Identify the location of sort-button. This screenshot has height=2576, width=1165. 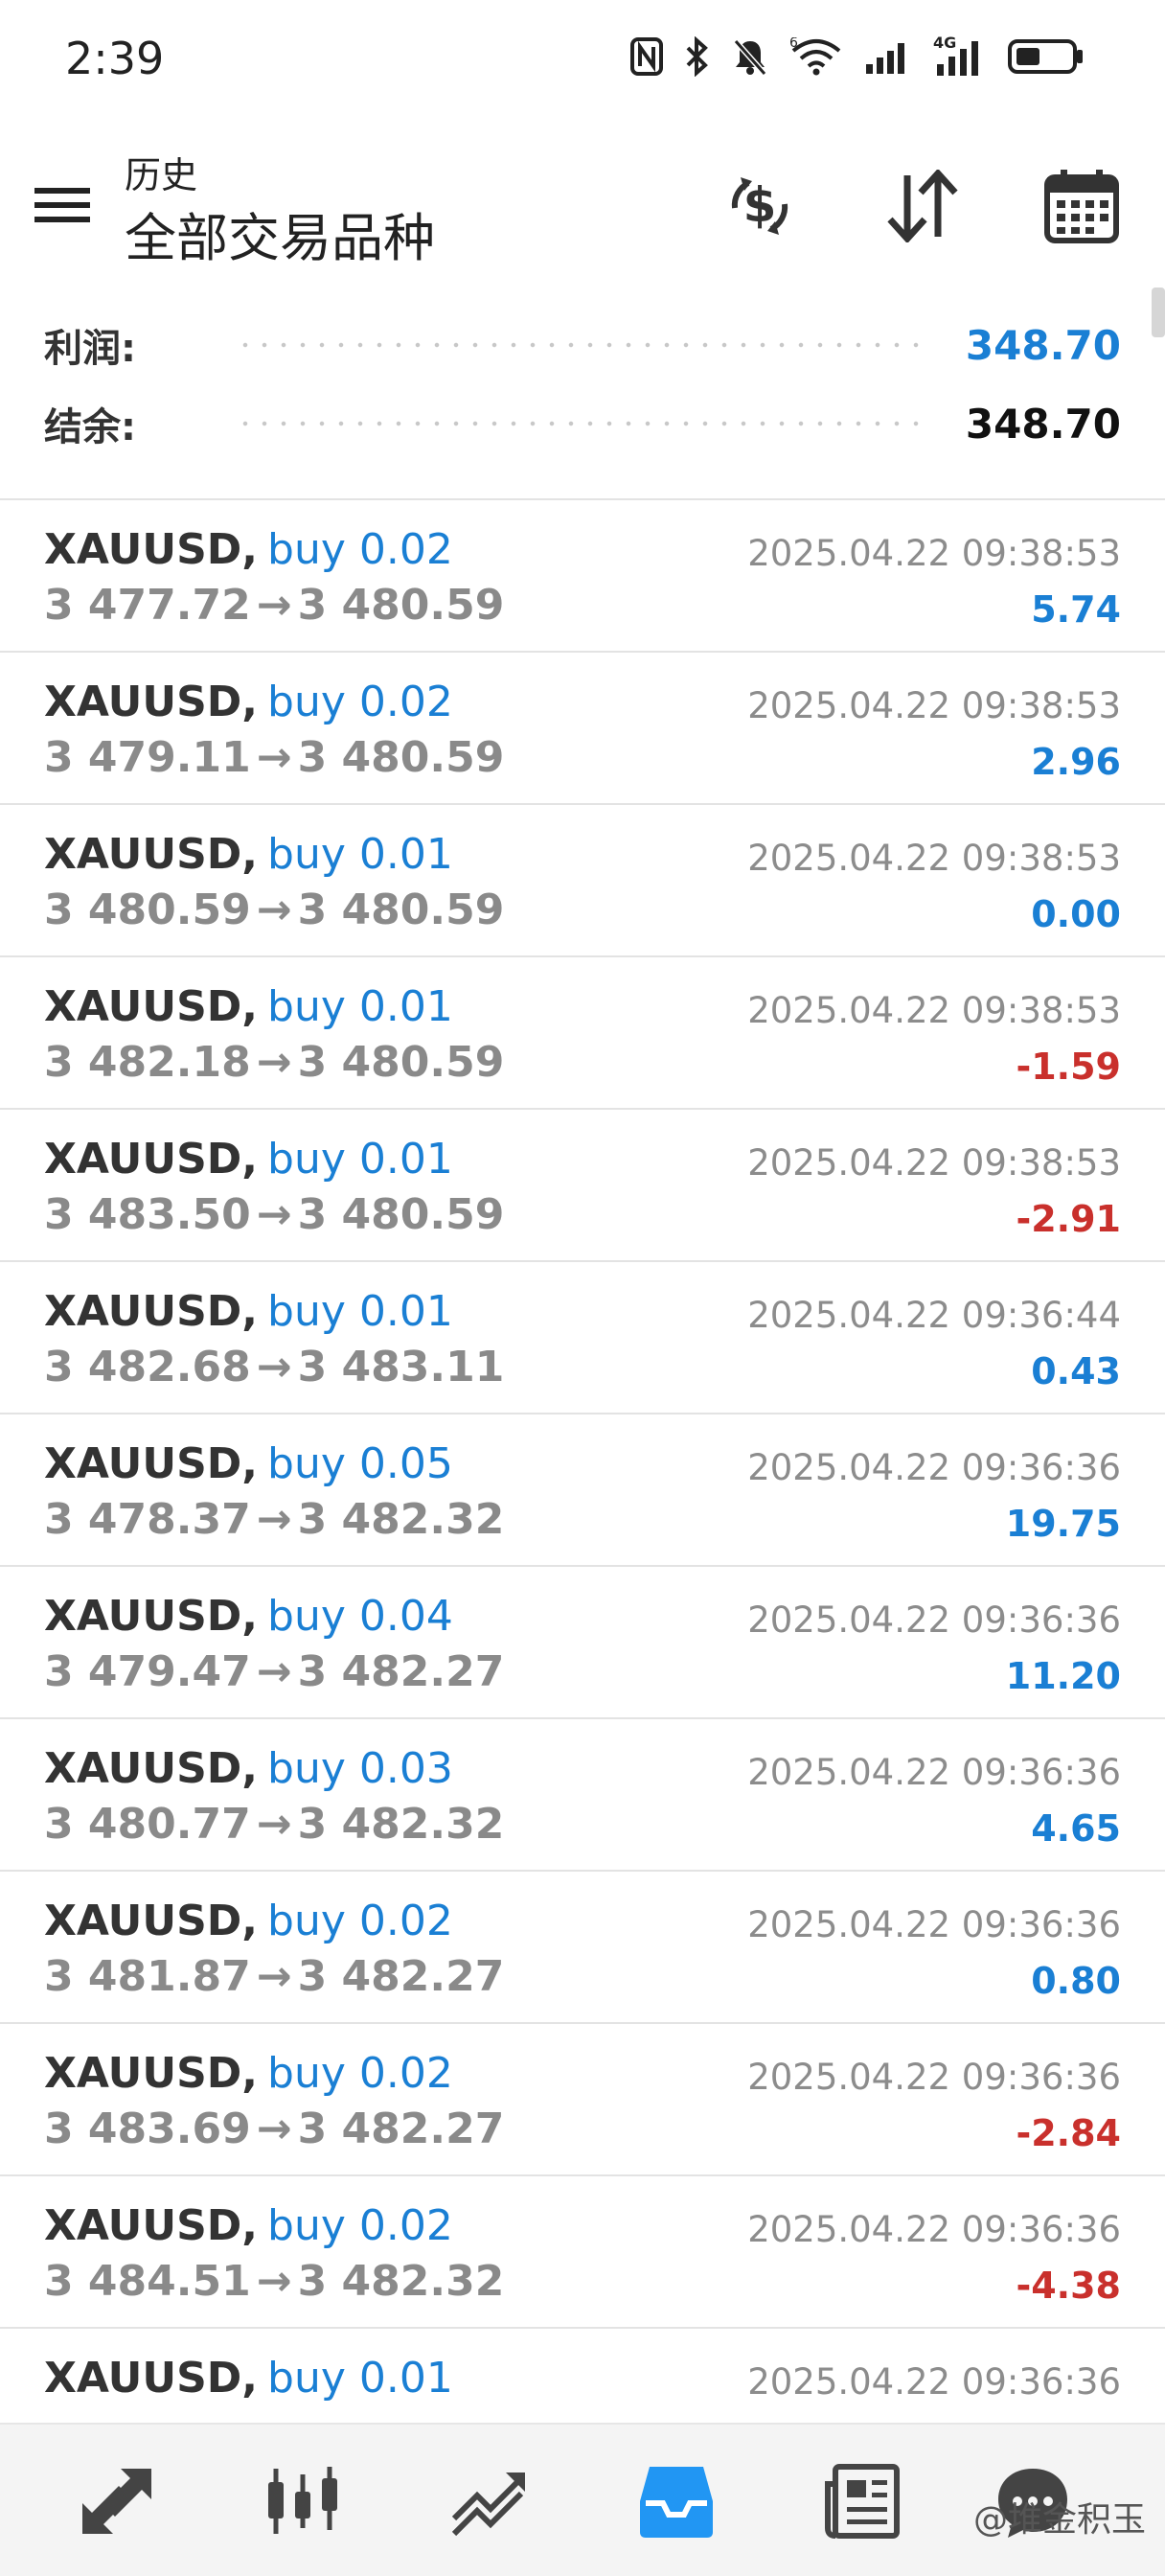
(923, 206).